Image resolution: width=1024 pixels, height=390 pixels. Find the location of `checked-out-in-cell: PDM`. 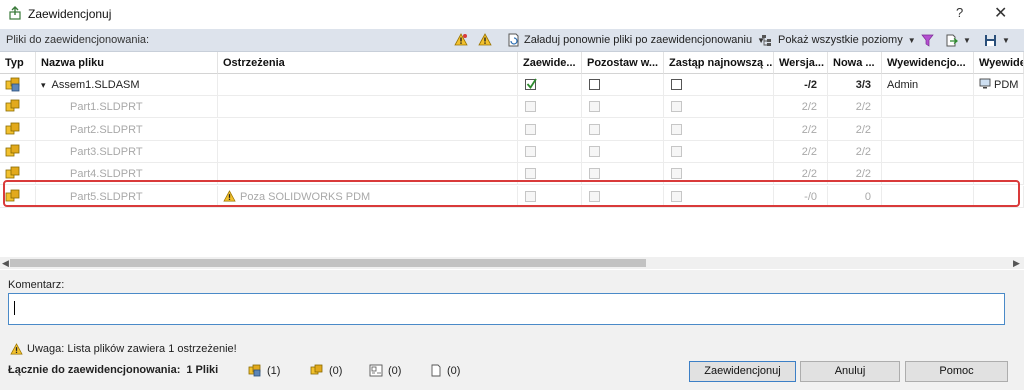

checked-out-in-cell: PDM is located at coordinates (999, 85).